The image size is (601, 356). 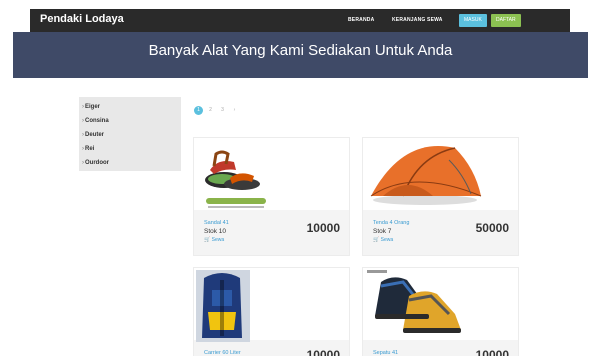 I want to click on nav-keranjang-sewa: KERANJANG SEWA, so click(x=417, y=20).